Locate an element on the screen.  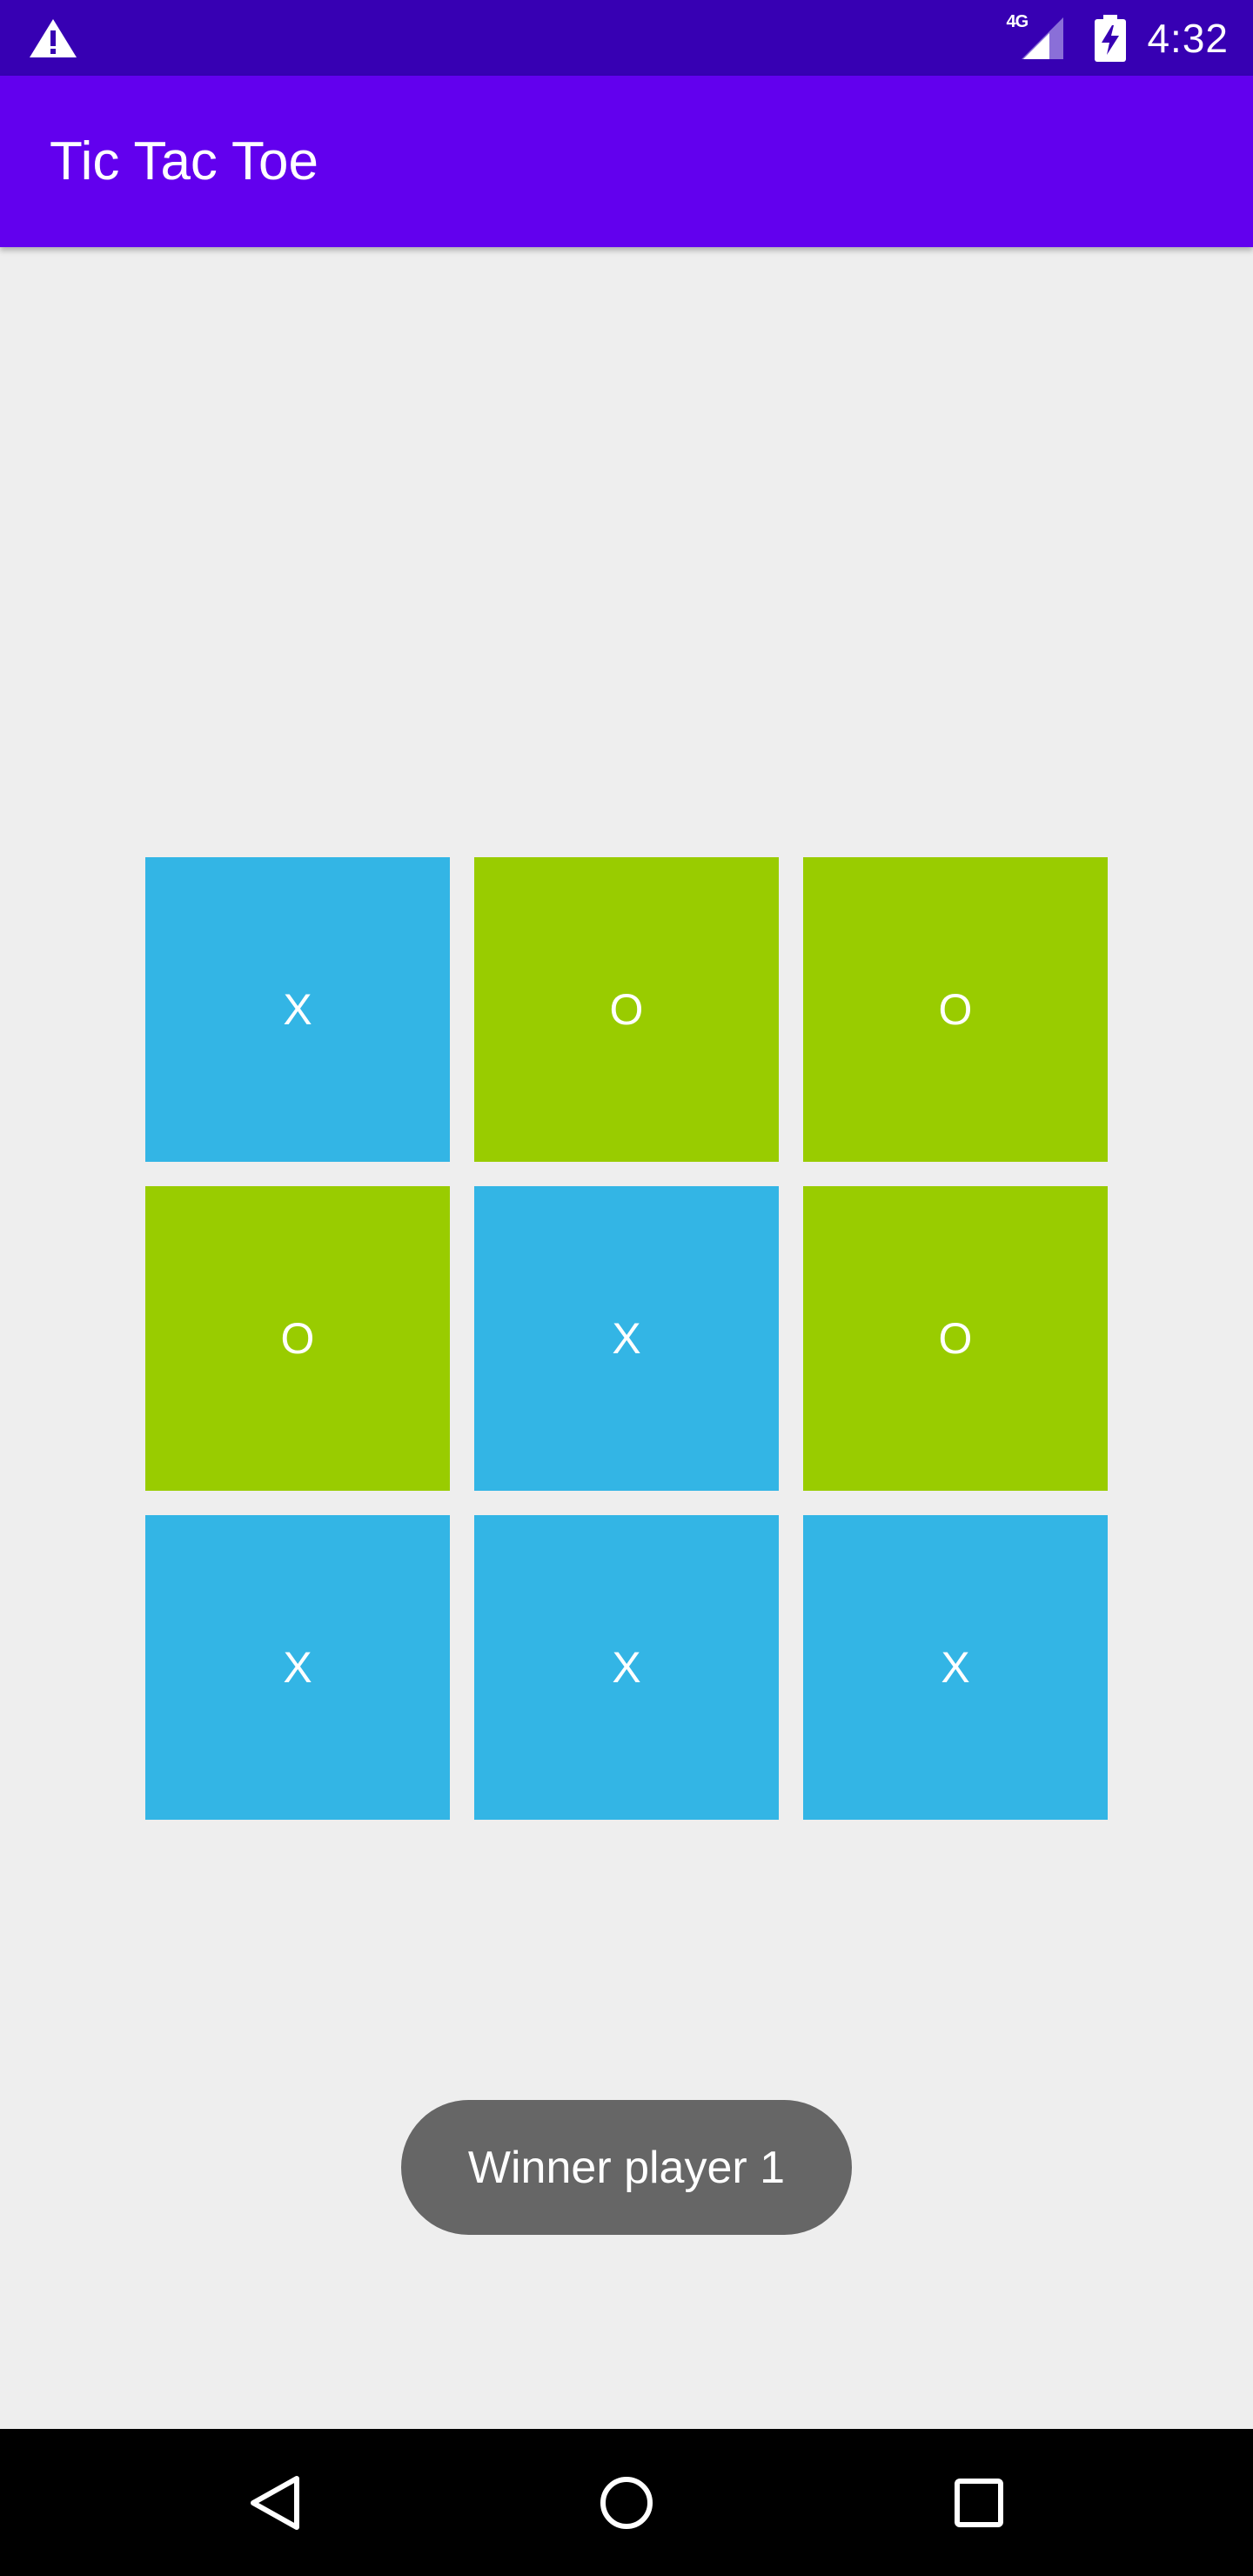
signal-icon: 4G is located at coordinates (1035, 37).